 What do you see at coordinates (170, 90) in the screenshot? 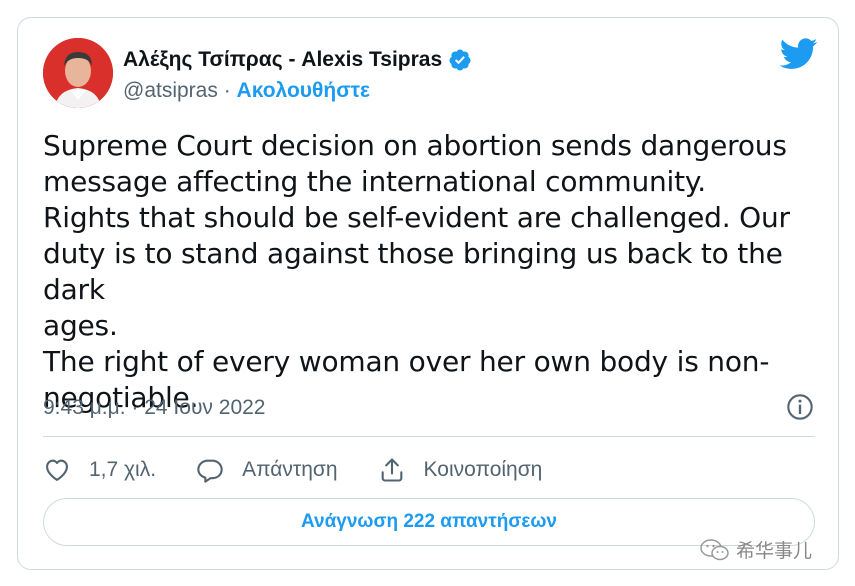
I see `author-handle: @atsipras` at bounding box center [170, 90].